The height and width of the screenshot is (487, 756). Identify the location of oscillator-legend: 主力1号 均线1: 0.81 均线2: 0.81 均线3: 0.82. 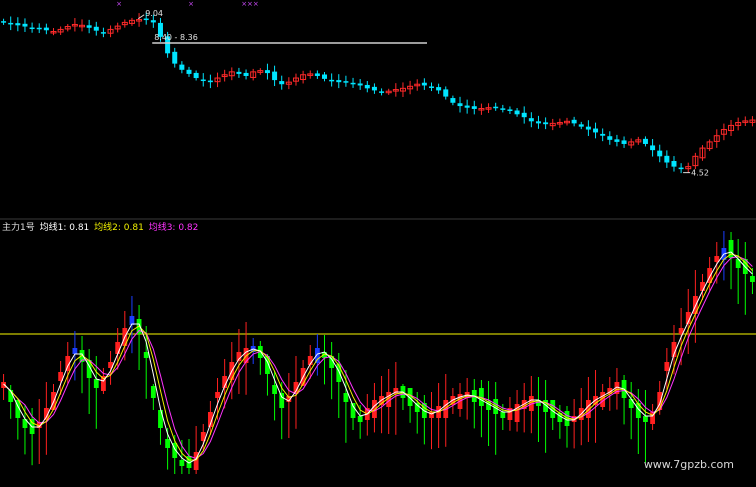
(101, 226).